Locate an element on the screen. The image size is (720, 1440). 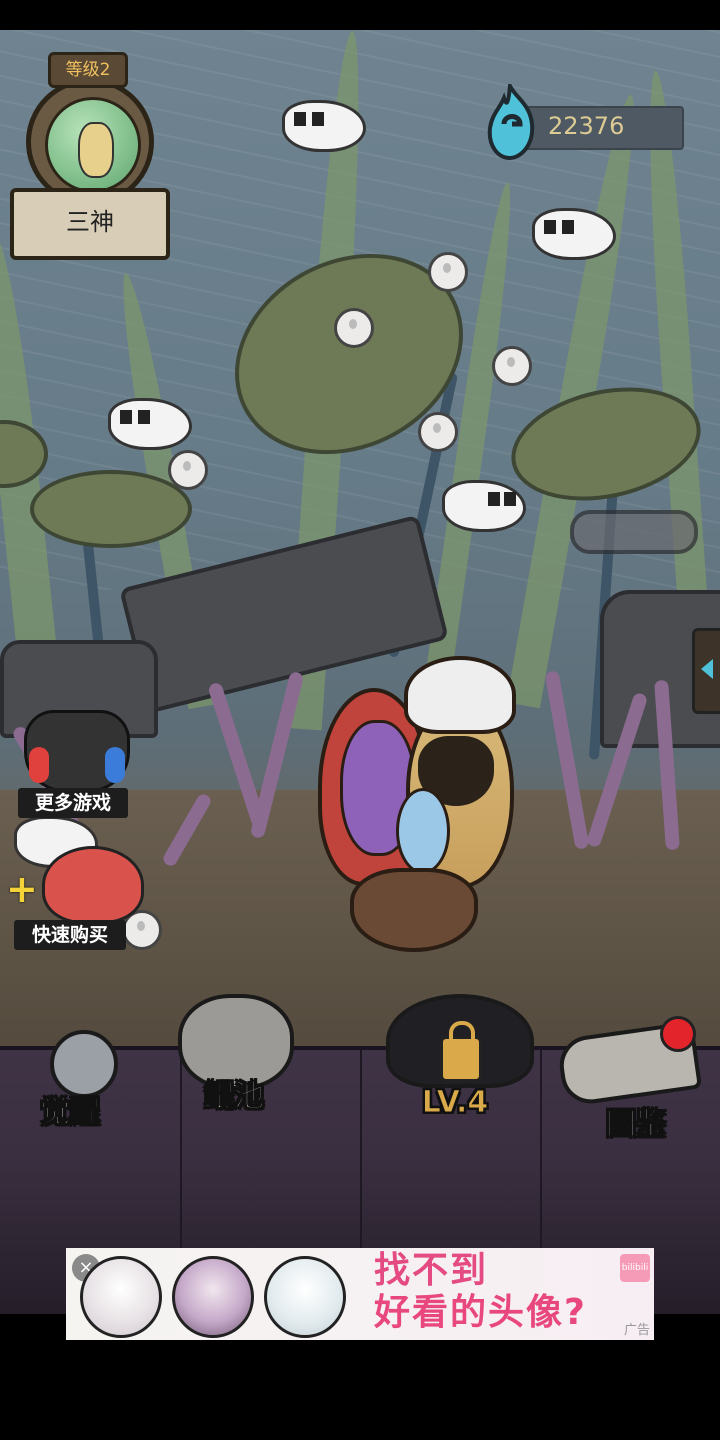
gamepad-right-grip is located at coordinates (115, 765).